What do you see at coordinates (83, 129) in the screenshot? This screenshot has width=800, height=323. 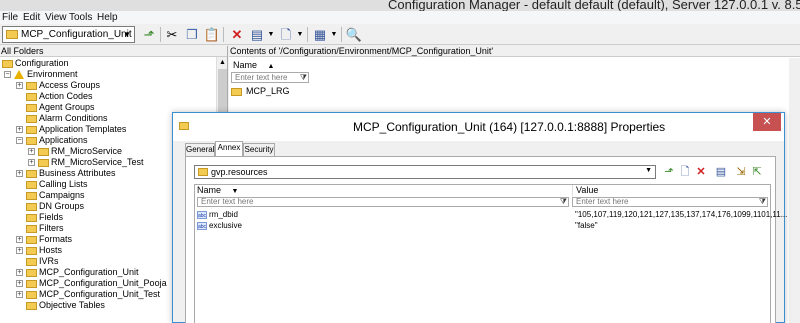 I see `tree-item-label: Application Templates` at bounding box center [83, 129].